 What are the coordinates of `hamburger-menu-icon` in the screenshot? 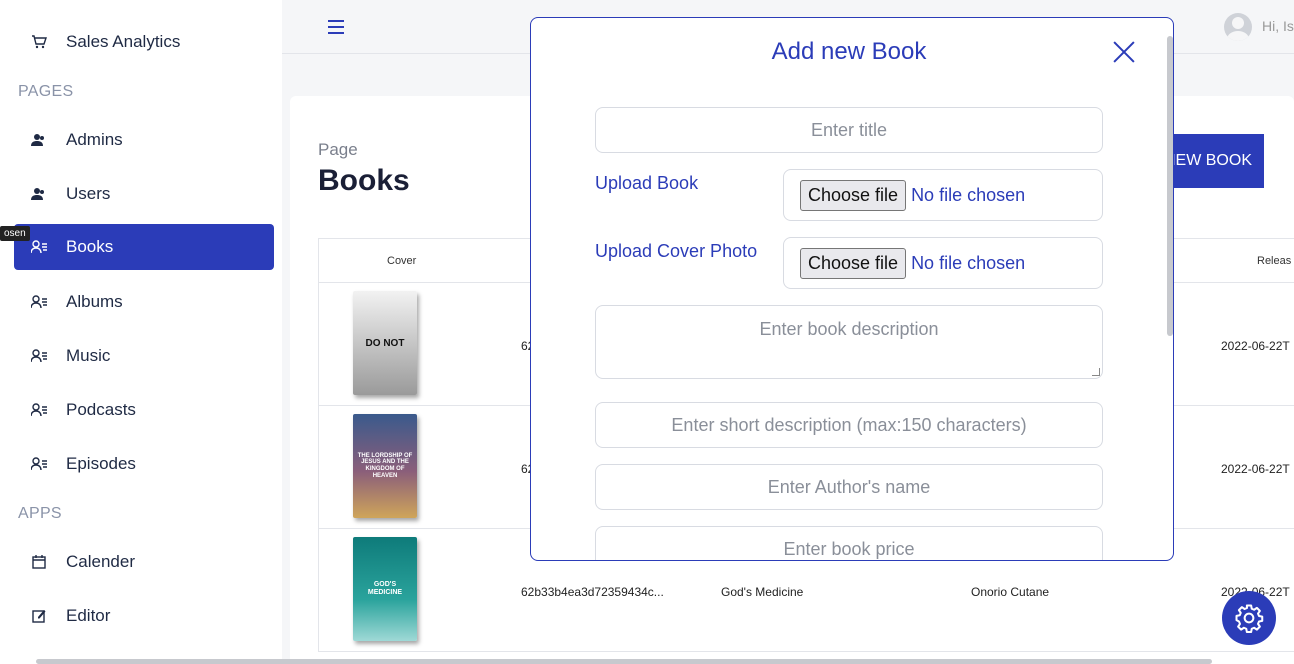 It's located at (336, 27).